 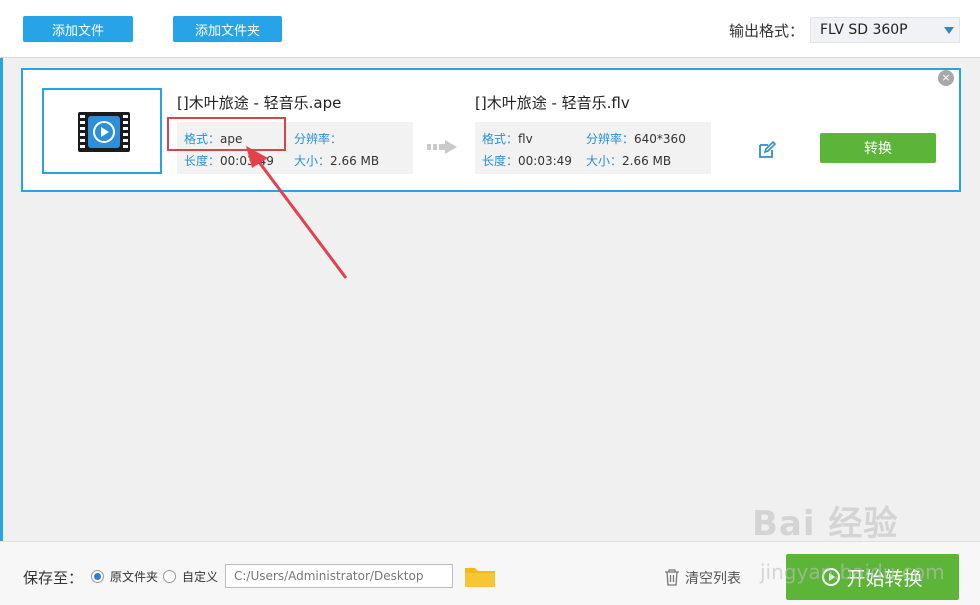 I want to click on output-format-select: FLV SD 360P, so click(x=885, y=30).